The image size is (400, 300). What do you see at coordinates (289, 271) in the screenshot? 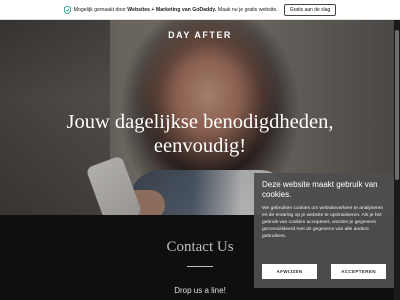
I see `reject-cookies-button: AFWIJZEN` at bounding box center [289, 271].